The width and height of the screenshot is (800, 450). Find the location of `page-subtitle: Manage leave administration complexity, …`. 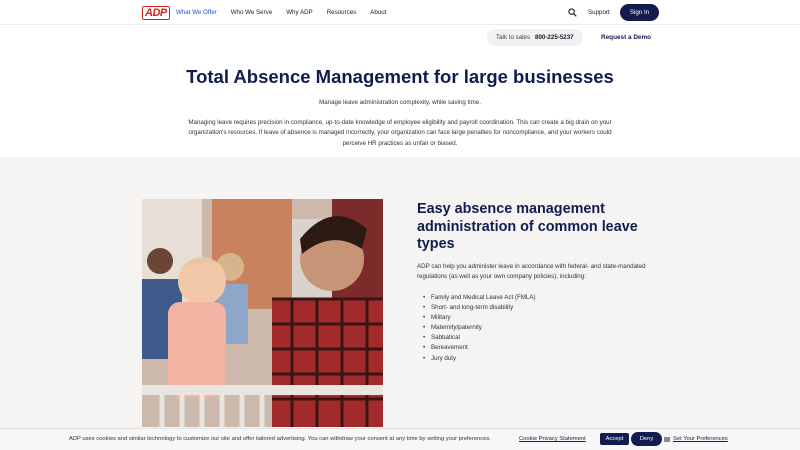

page-subtitle: Manage leave administration complexity, … is located at coordinates (400, 102).